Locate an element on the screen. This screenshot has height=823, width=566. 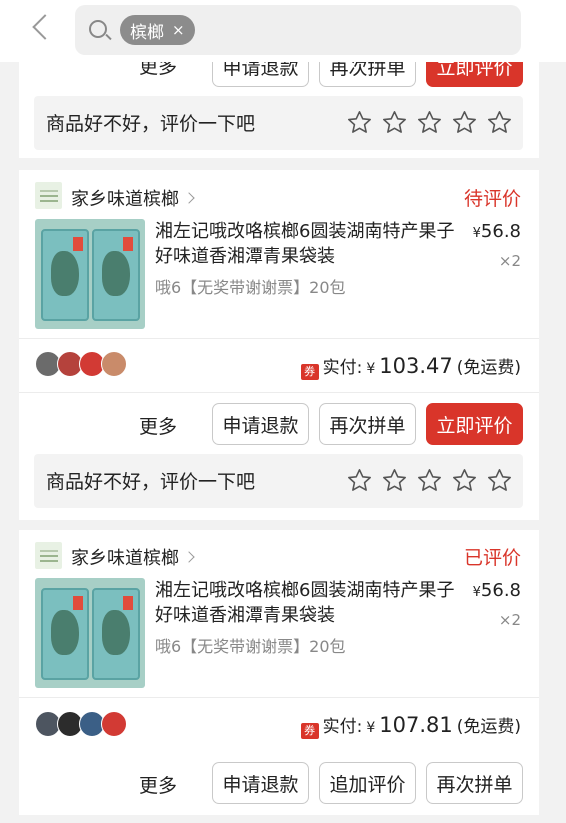
review-button: 立即评价 is located at coordinates (474, 424).